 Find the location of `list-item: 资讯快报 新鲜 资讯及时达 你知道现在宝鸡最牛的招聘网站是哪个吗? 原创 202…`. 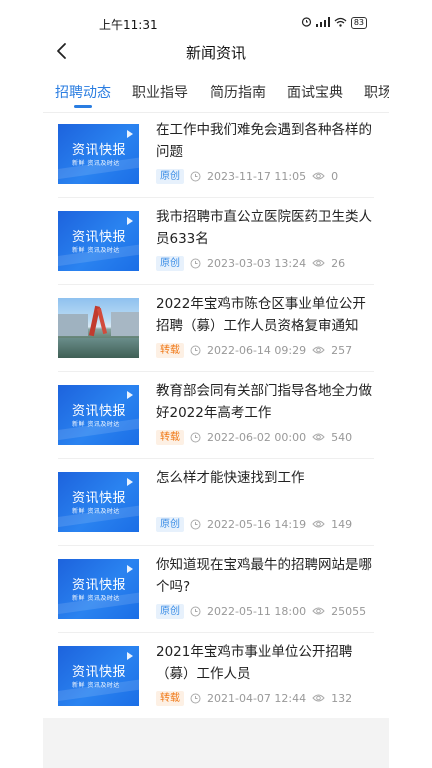

list-item: 资讯快报 新鲜 资讯及时达 你知道现在宝鸡最牛的招聘网站是哪个吗? 原创 202… is located at coordinates (216, 590).